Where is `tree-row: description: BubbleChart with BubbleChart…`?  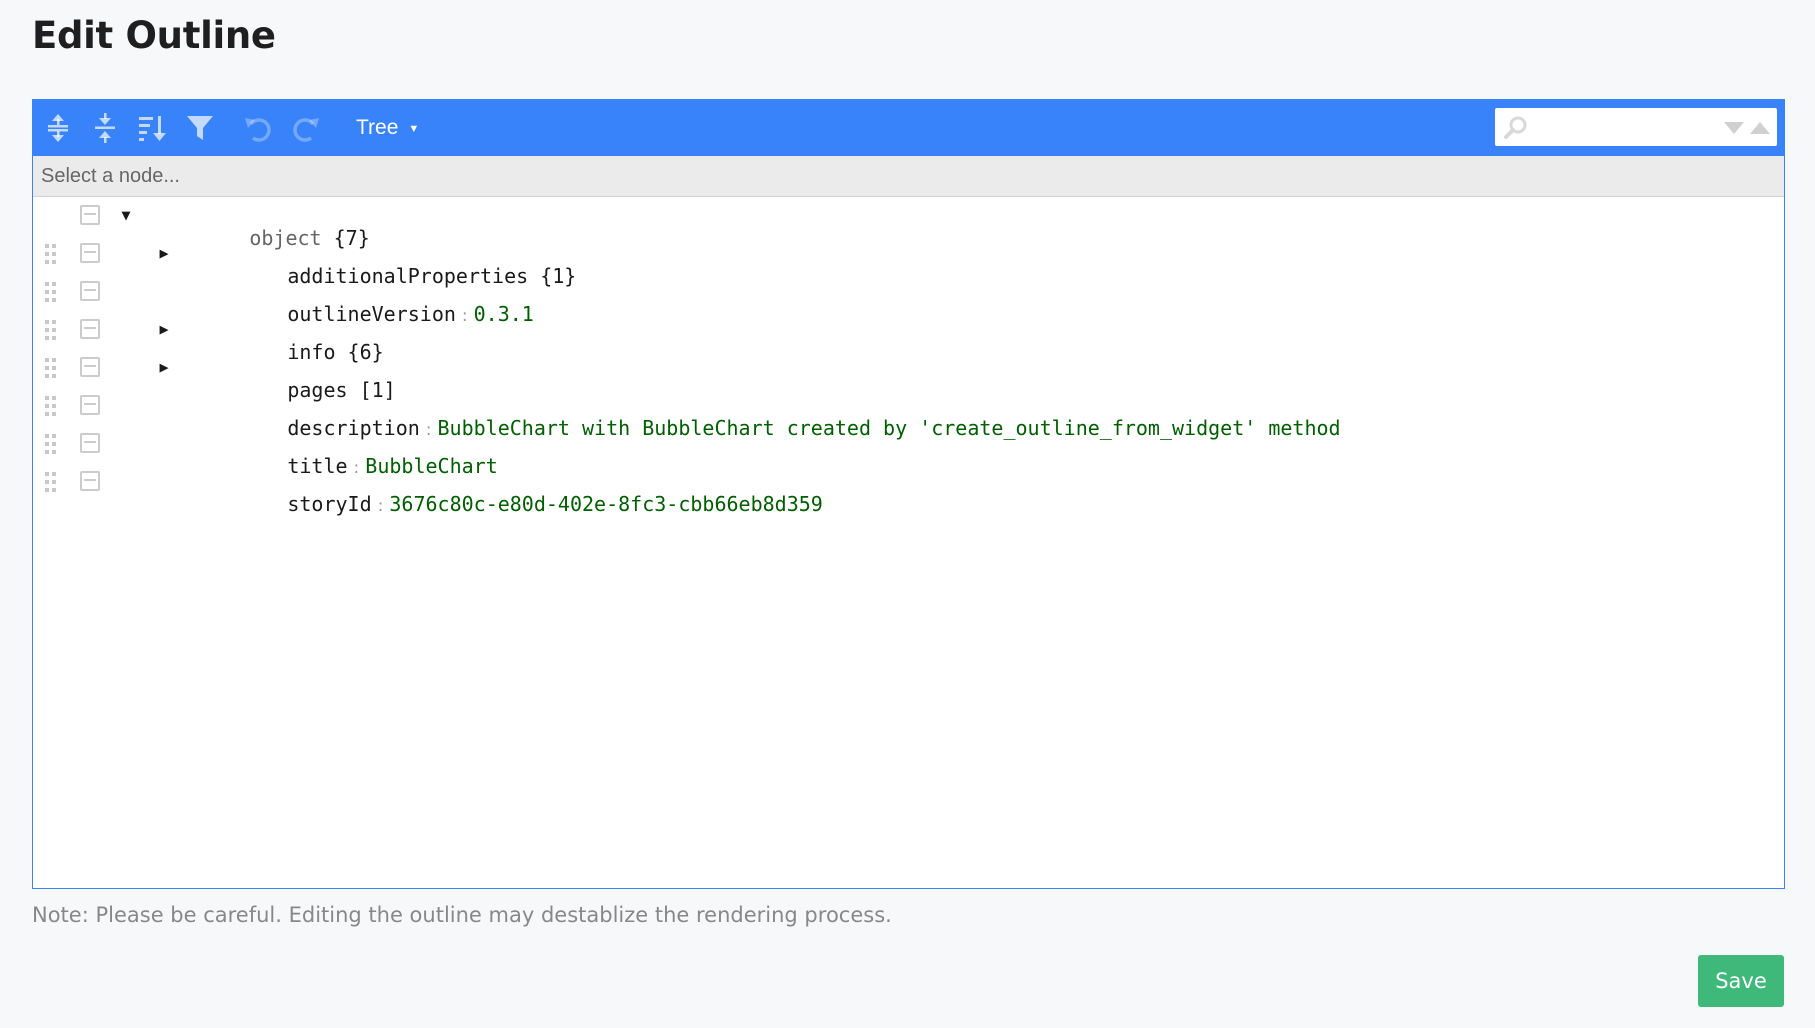
tree-row: description: BubbleChart with BubbleChart… is located at coordinates (908, 413).